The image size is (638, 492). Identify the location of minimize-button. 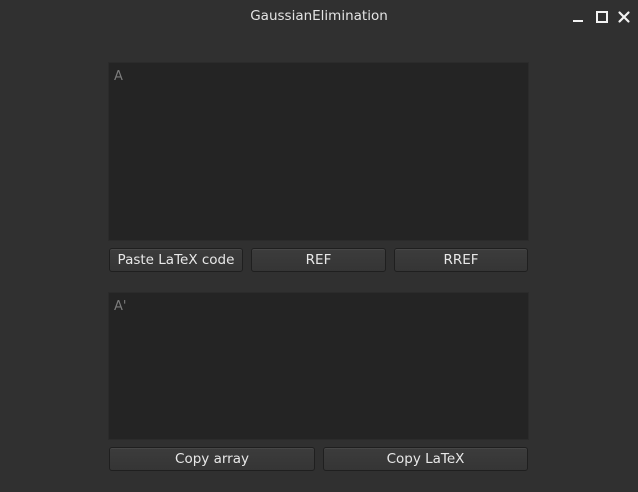
(578, 17).